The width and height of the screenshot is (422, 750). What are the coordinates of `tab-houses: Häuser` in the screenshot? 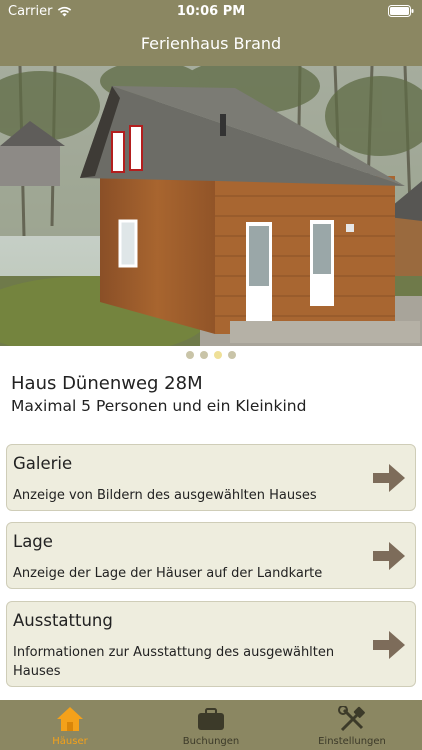 It's located at (70, 725).